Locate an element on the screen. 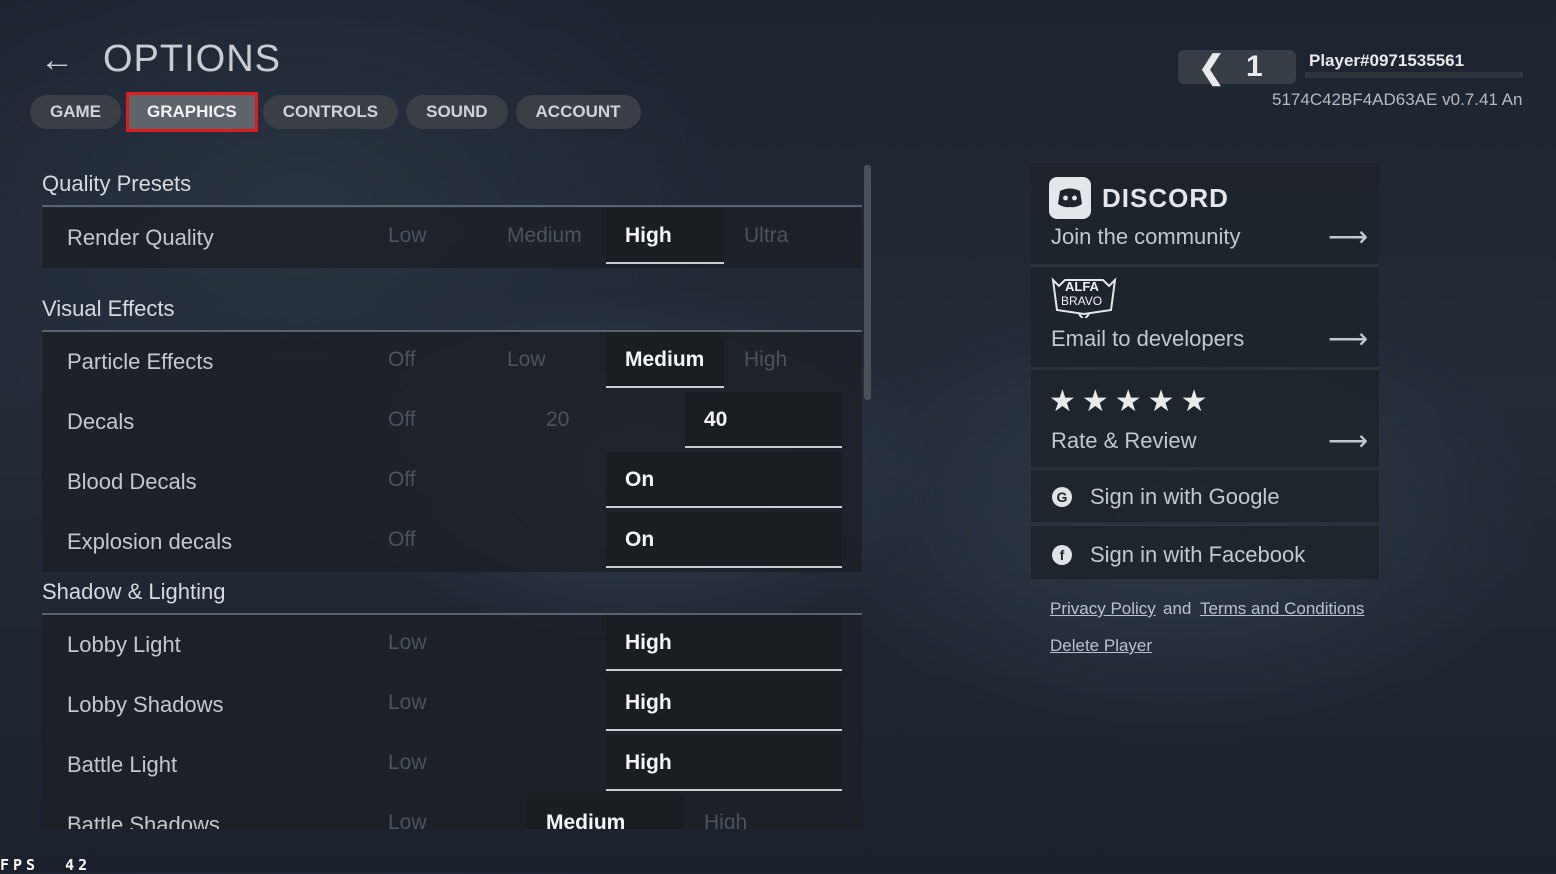 This screenshot has height=874, width=1556. option-20: 20 is located at coordinates (605, 420).